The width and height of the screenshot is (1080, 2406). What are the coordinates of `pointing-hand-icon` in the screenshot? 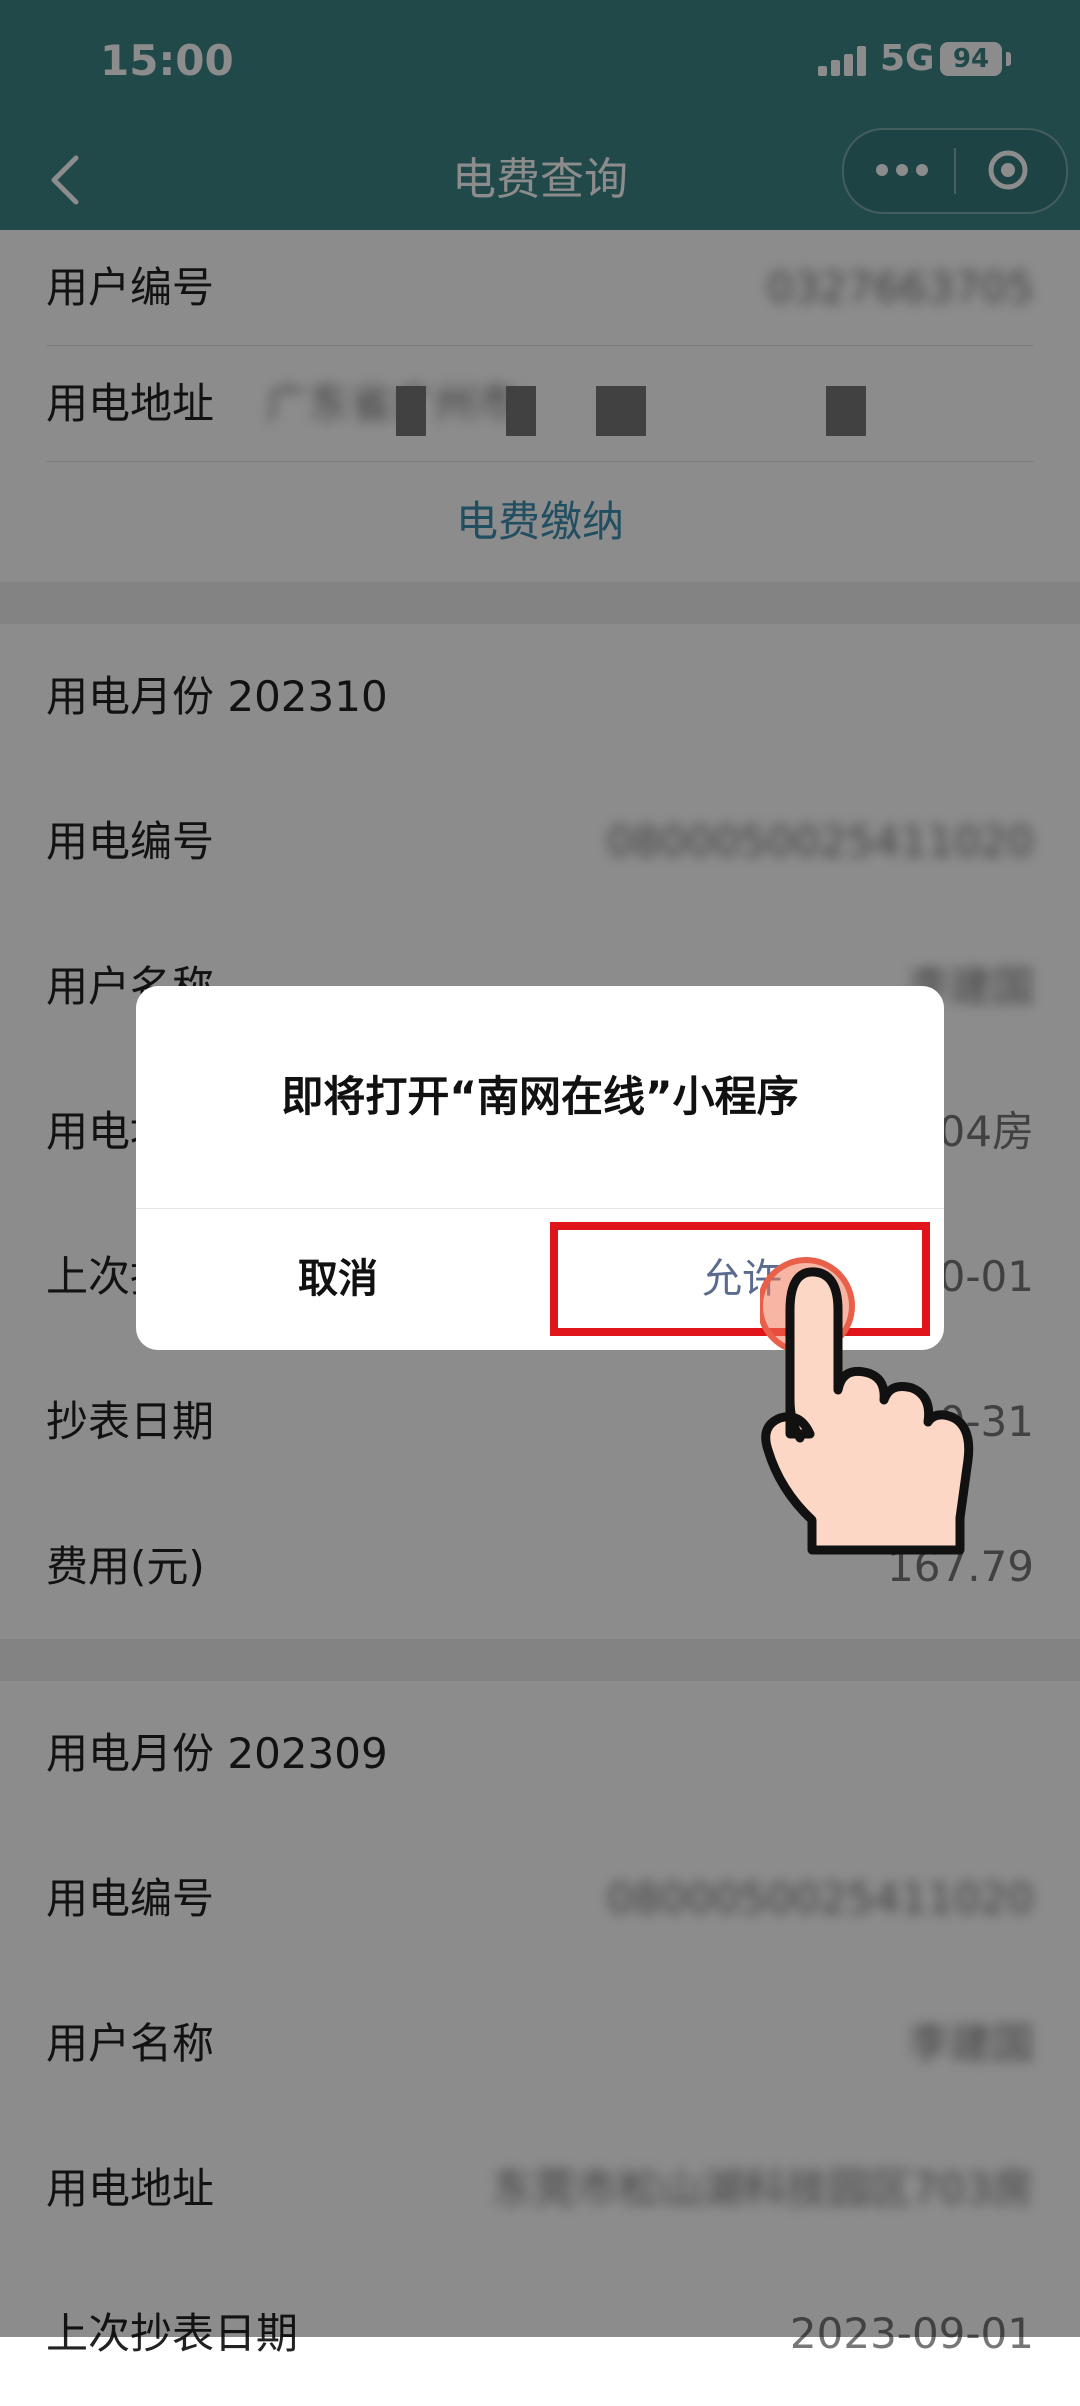 It's located at (867, 1406).